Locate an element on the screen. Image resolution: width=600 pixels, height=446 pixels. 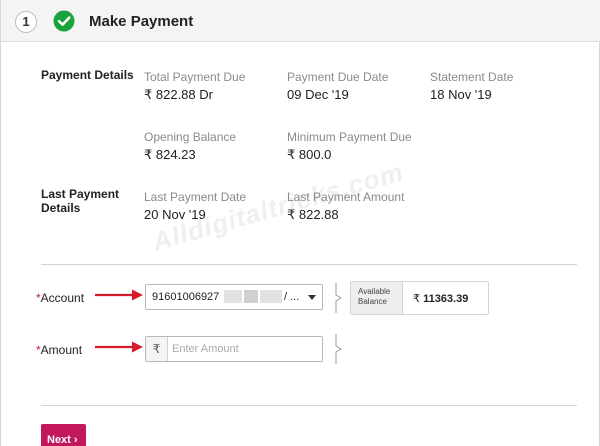
account-label-text: Account is located at coordinates (62, 298).